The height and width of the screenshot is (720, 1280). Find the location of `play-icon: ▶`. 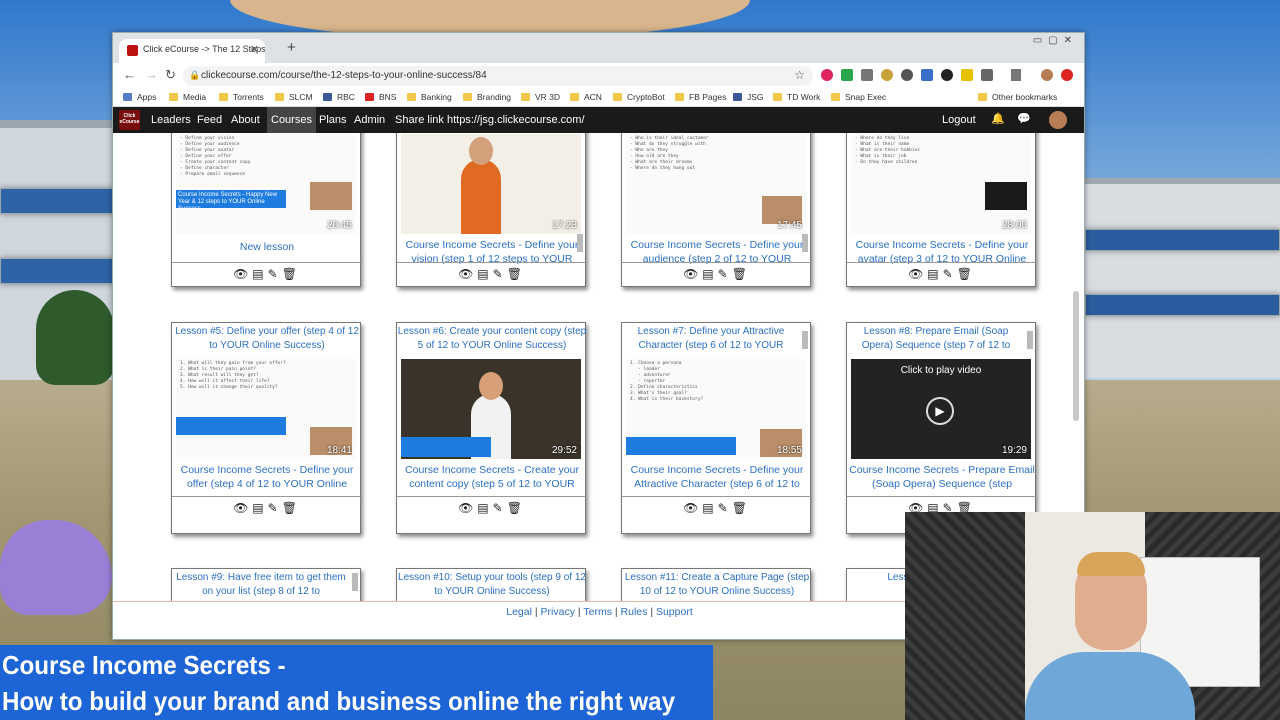

play-icon: ▶ is located at coordinates (940, 411).